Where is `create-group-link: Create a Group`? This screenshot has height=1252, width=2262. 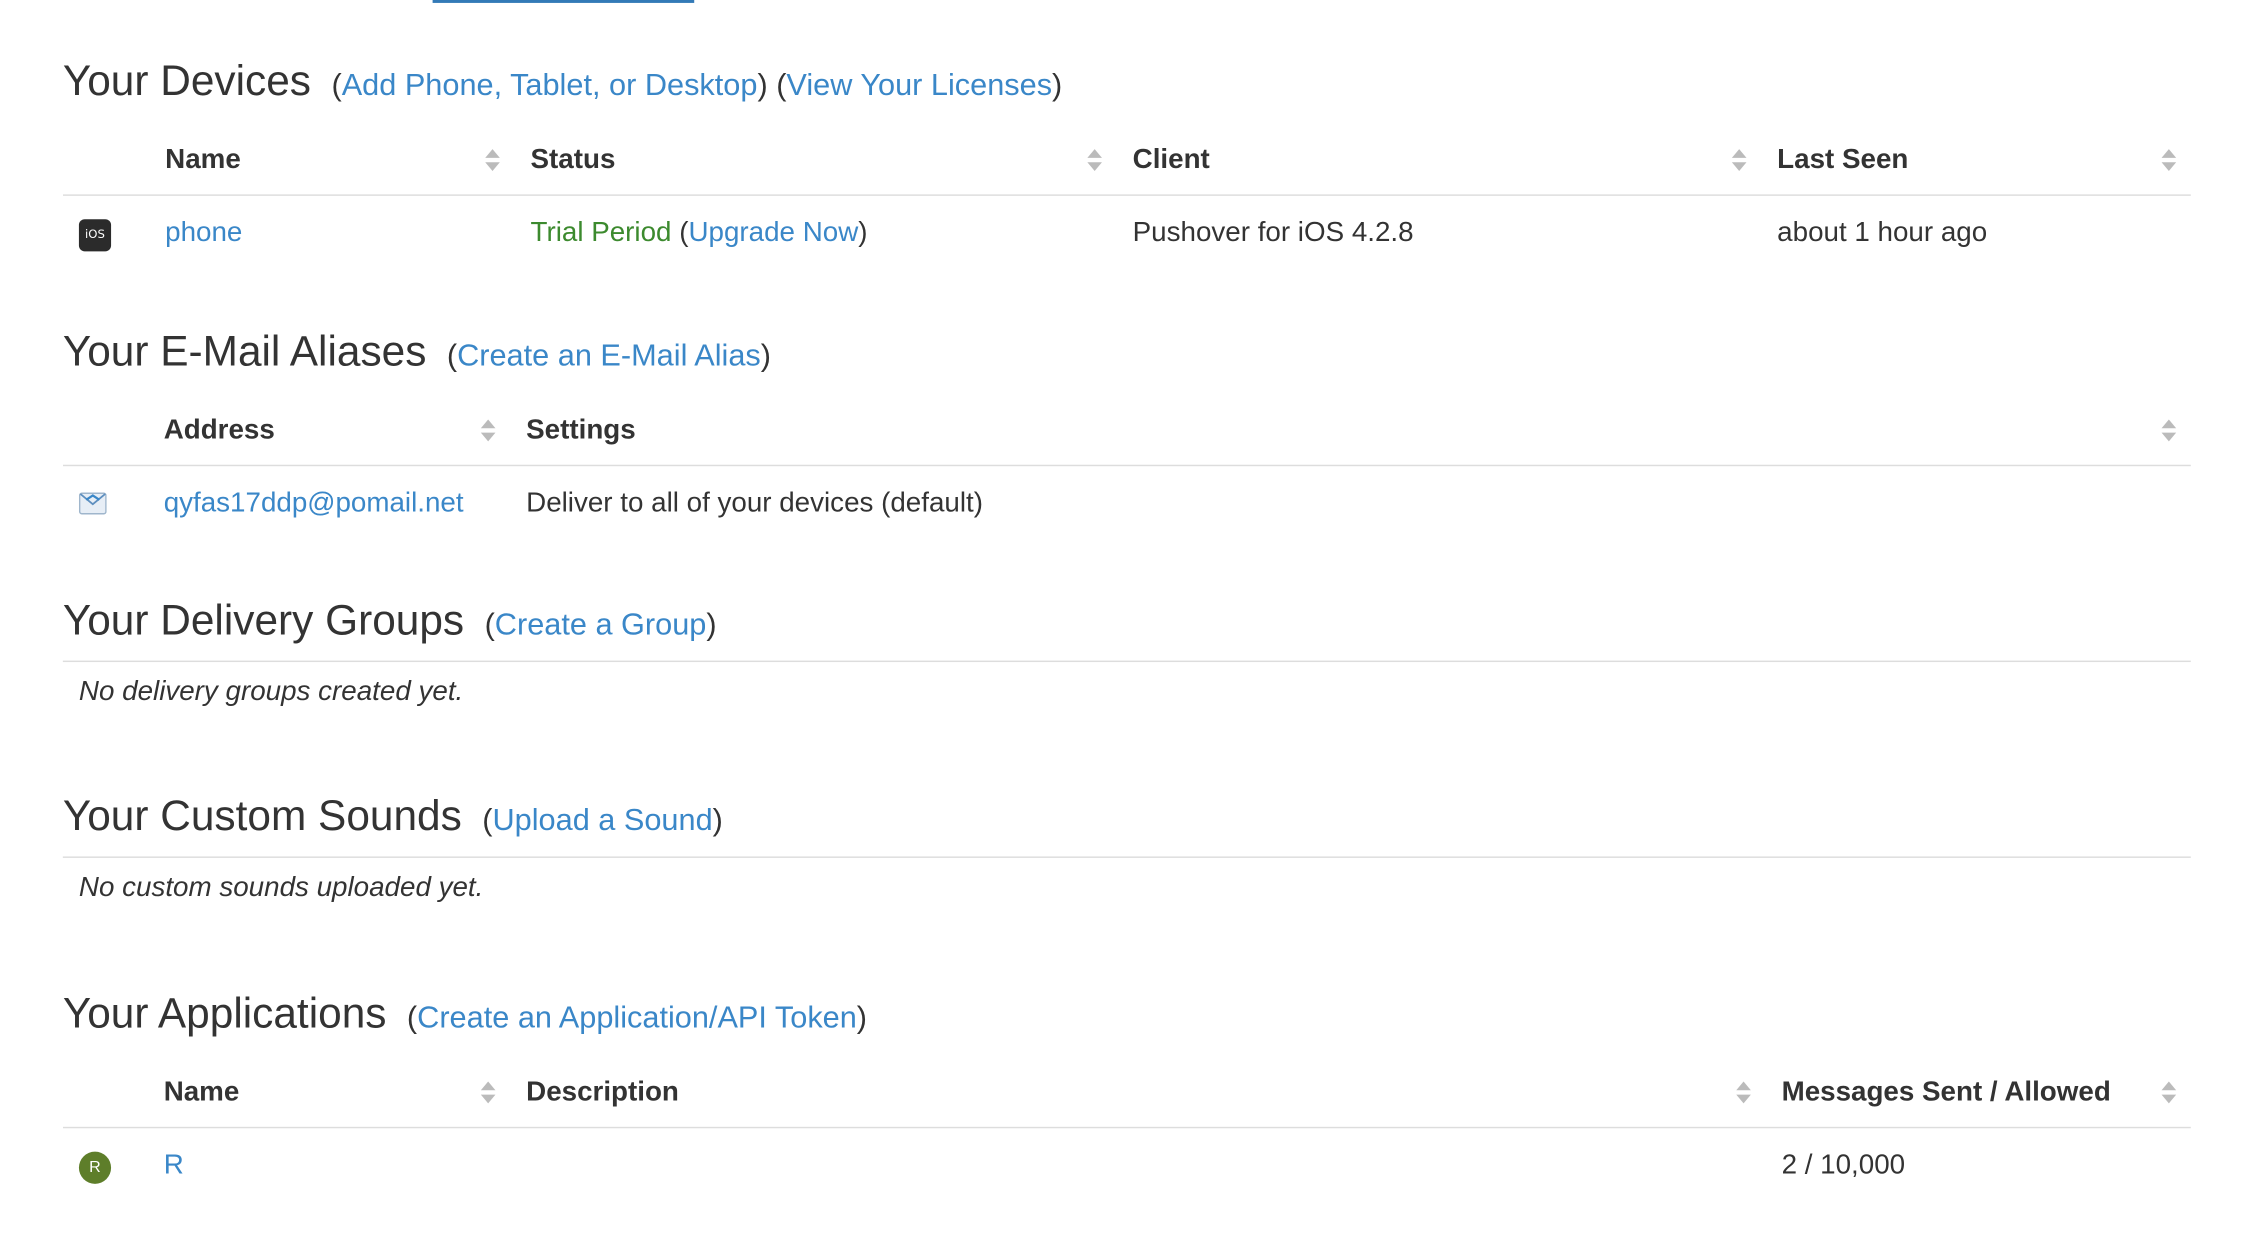 create-group-link: Create a Group is located at coordinates (601, 625).